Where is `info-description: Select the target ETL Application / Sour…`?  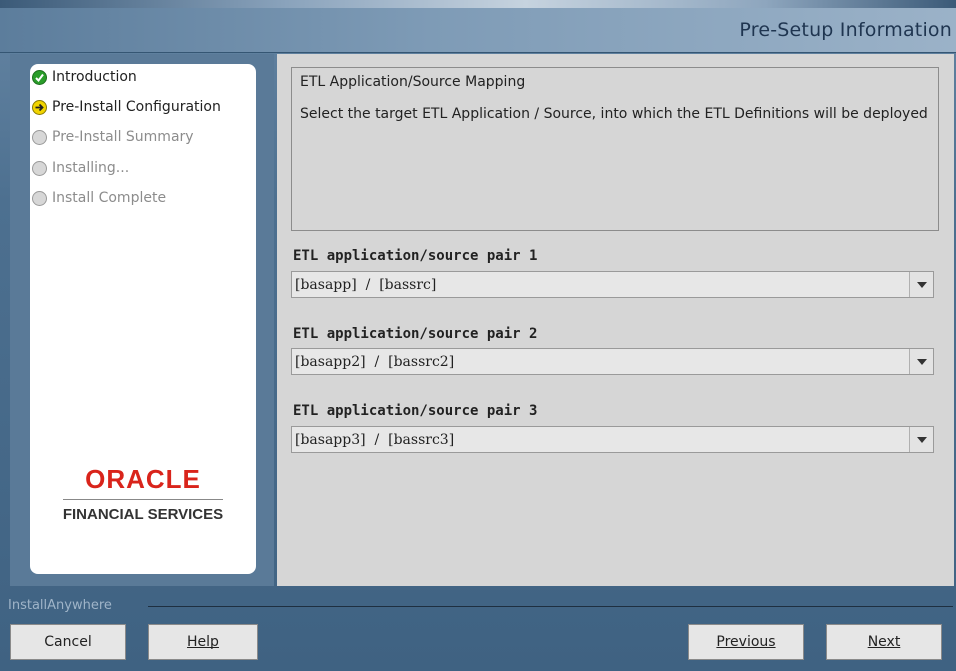 info-description: Select the target ETL Application / Sour… is located at coordinates (614, 114).